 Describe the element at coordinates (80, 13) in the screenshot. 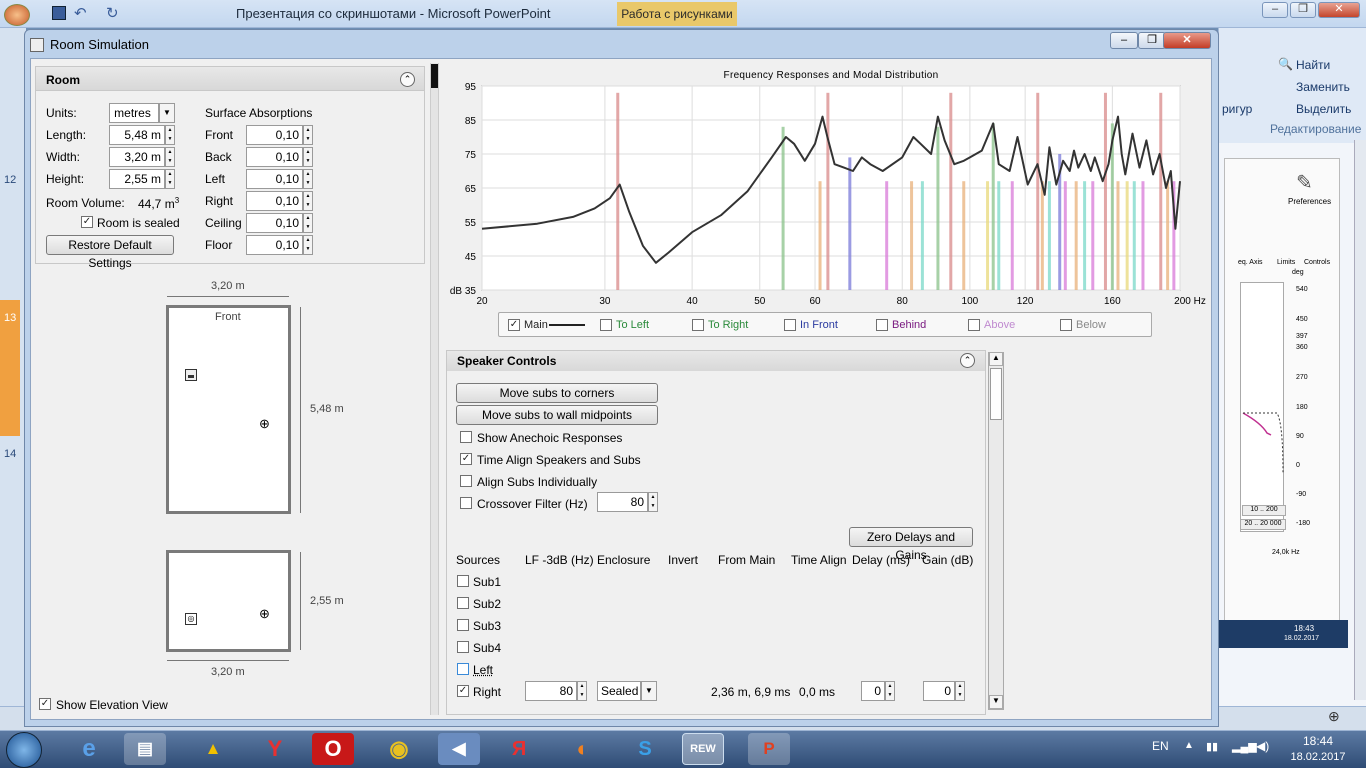

I see `undo-icon: ↶` at that location.